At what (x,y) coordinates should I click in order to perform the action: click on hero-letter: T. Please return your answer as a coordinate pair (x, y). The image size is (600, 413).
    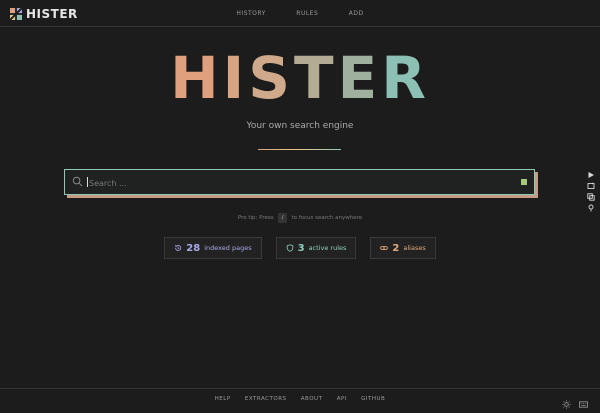
    Looking at the image, I should click on (316, 78).